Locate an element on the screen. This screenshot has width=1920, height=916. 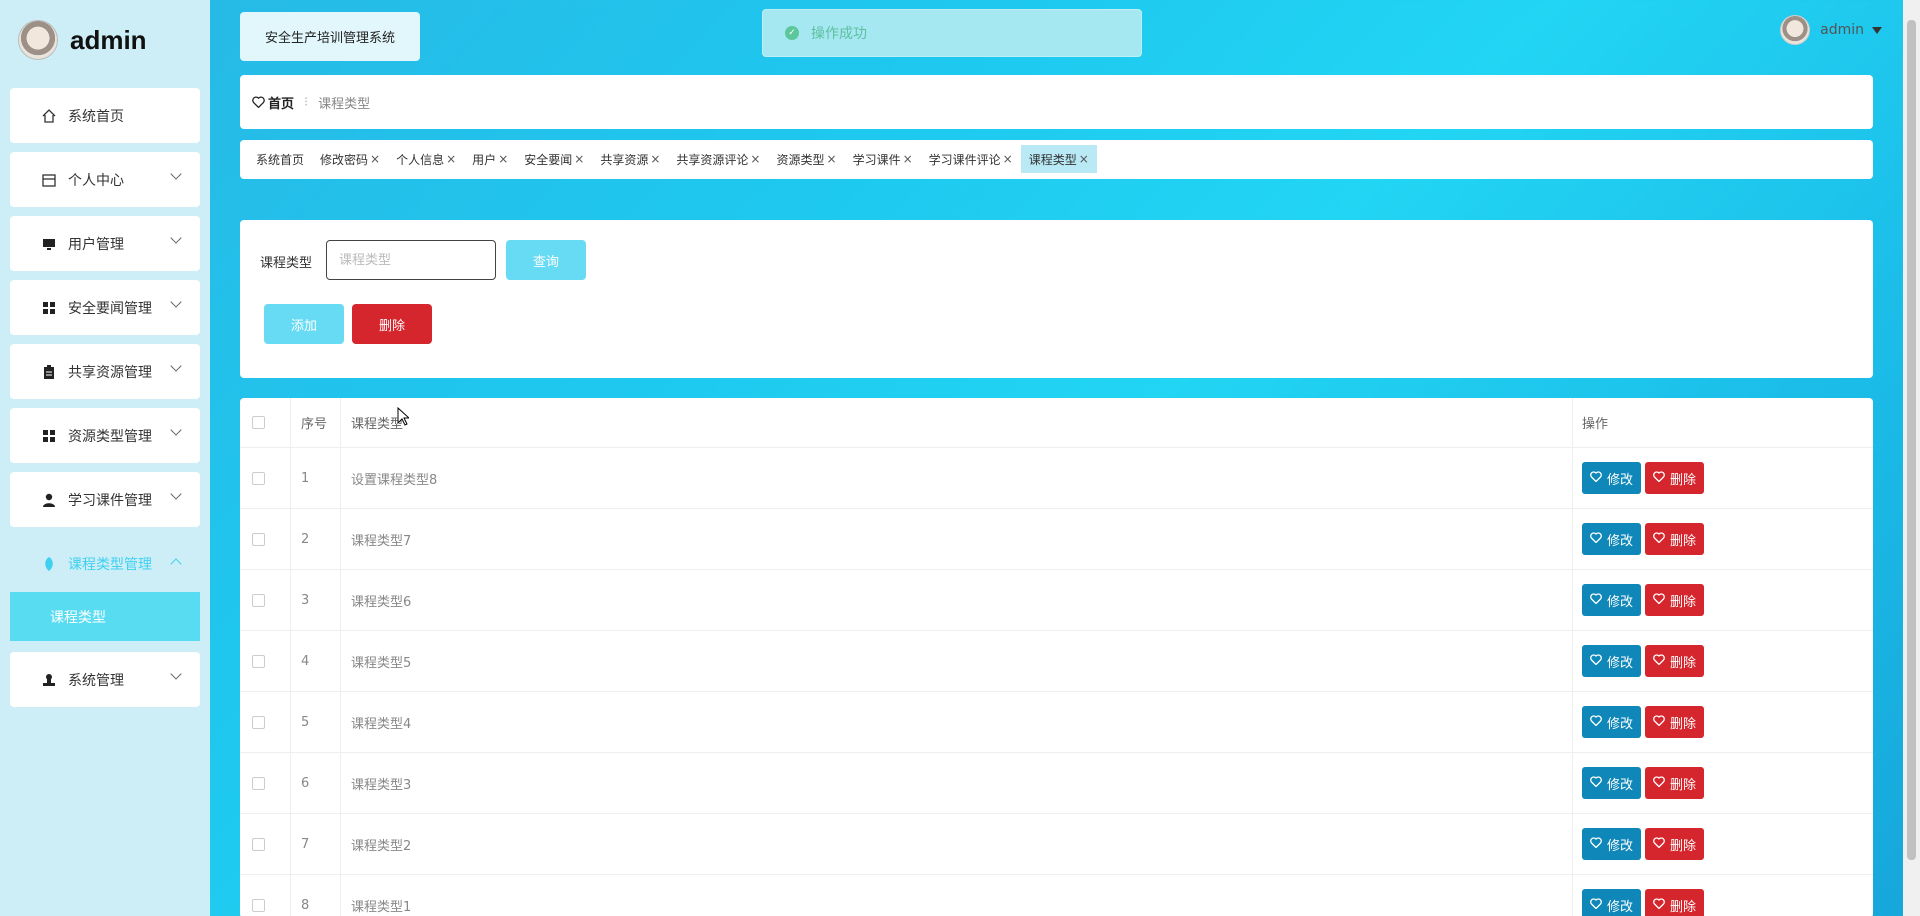
scrollbar-thumb is located at coordinates (1911, 440).